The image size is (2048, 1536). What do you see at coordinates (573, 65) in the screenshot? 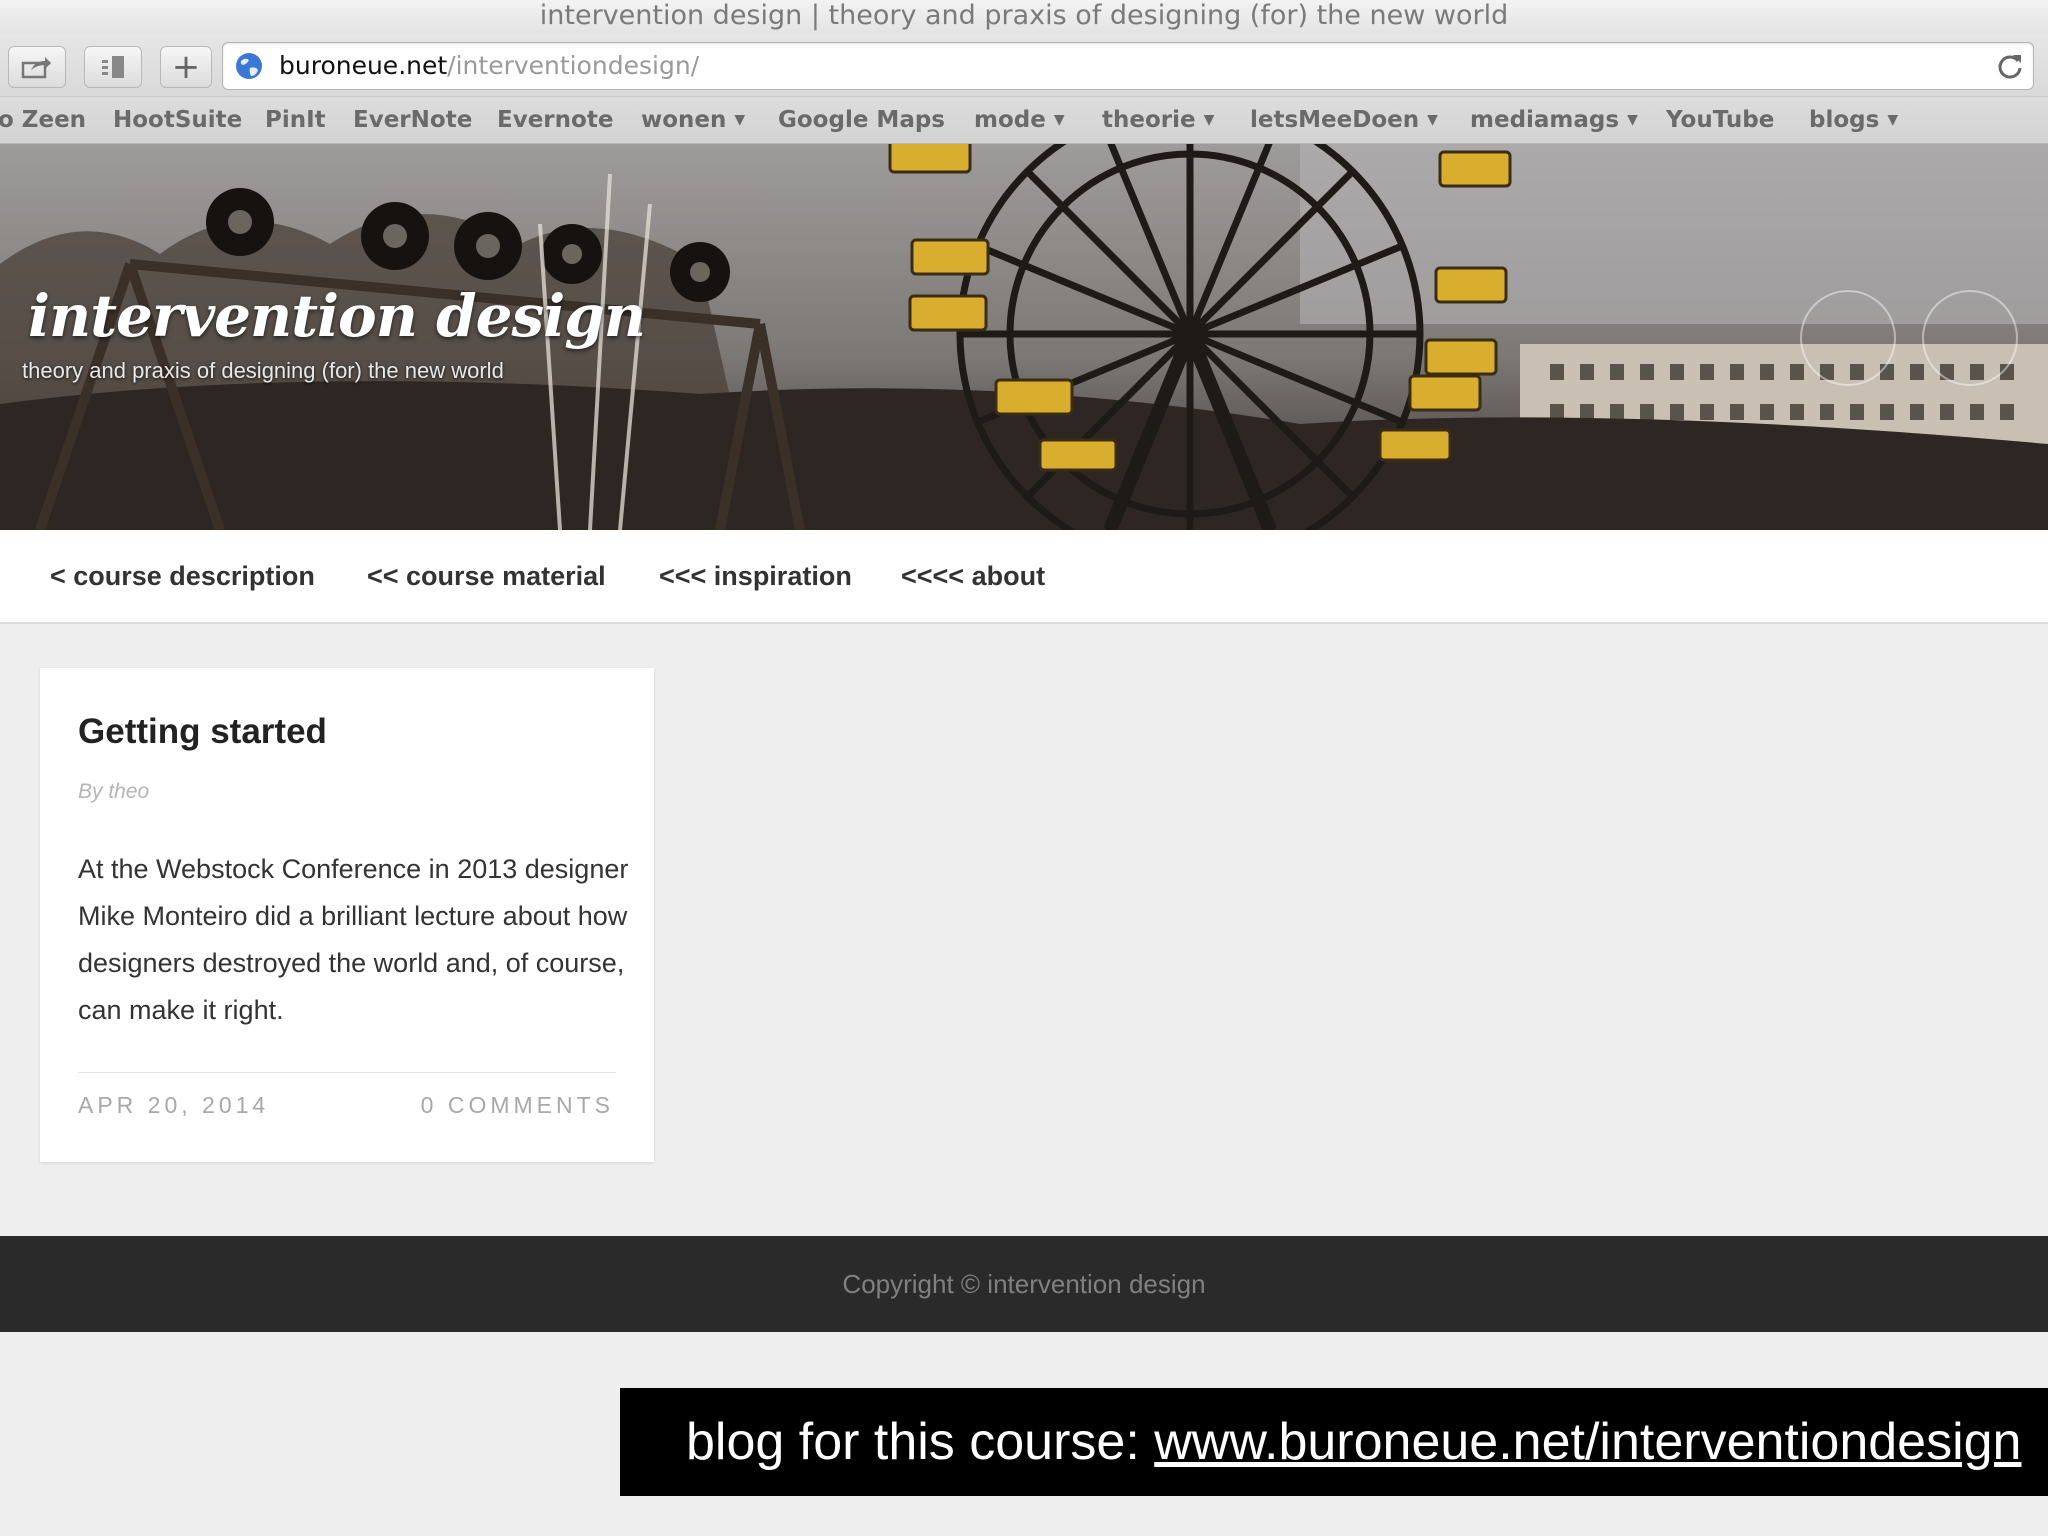
I see `url-path: /interventiondesign/` at bounding box center [573, 65].